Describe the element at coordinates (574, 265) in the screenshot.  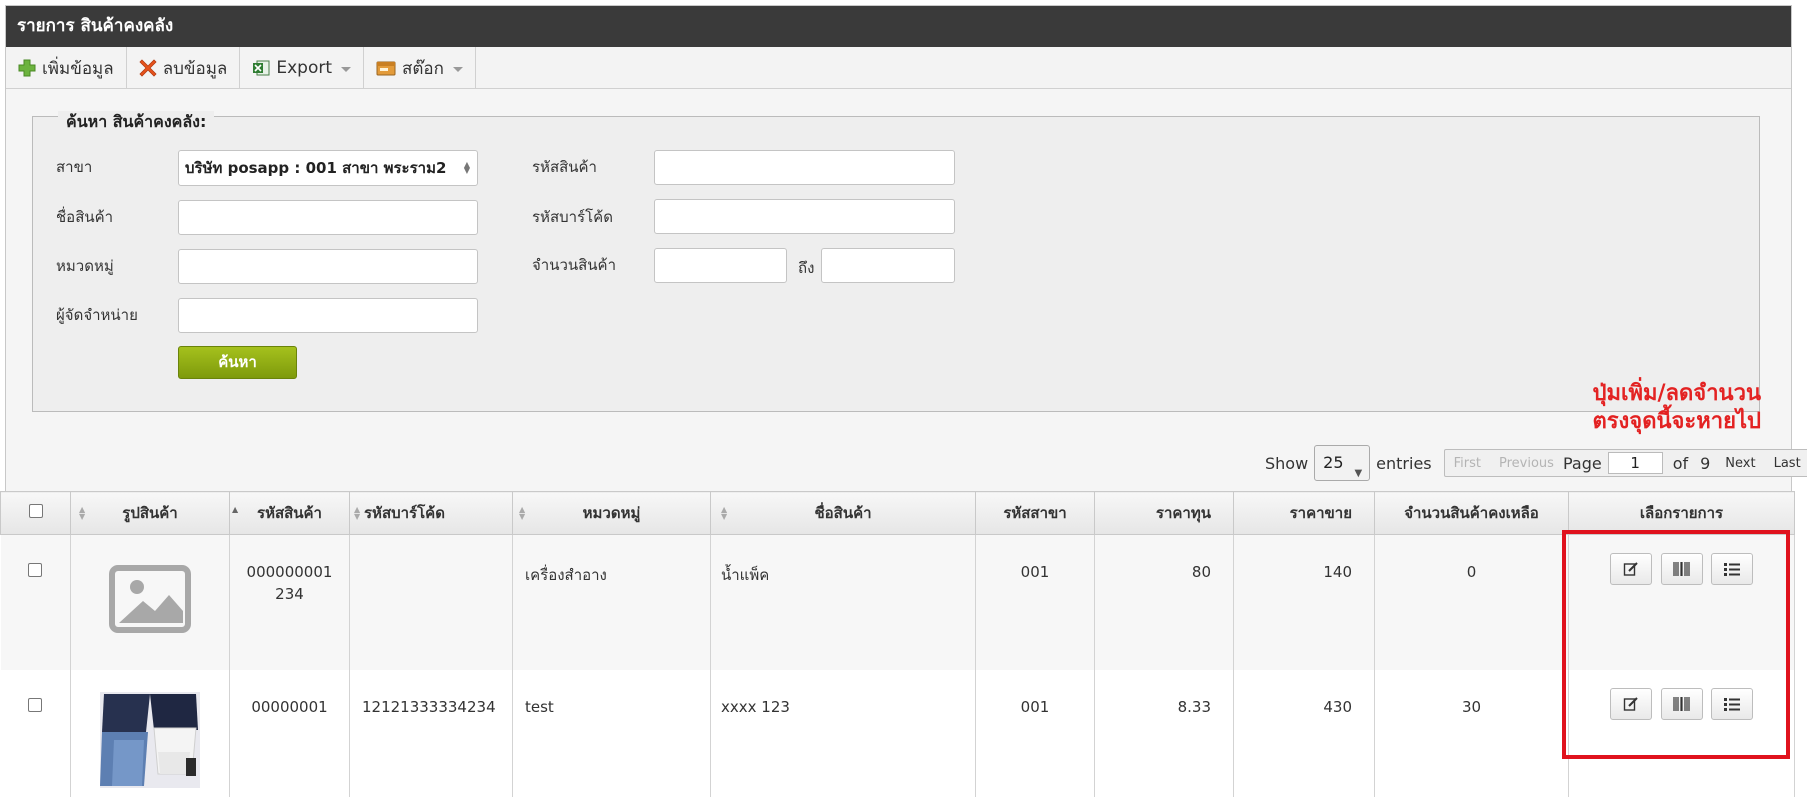
I see `quantity-label: จำนวนสินค้า` at that location.